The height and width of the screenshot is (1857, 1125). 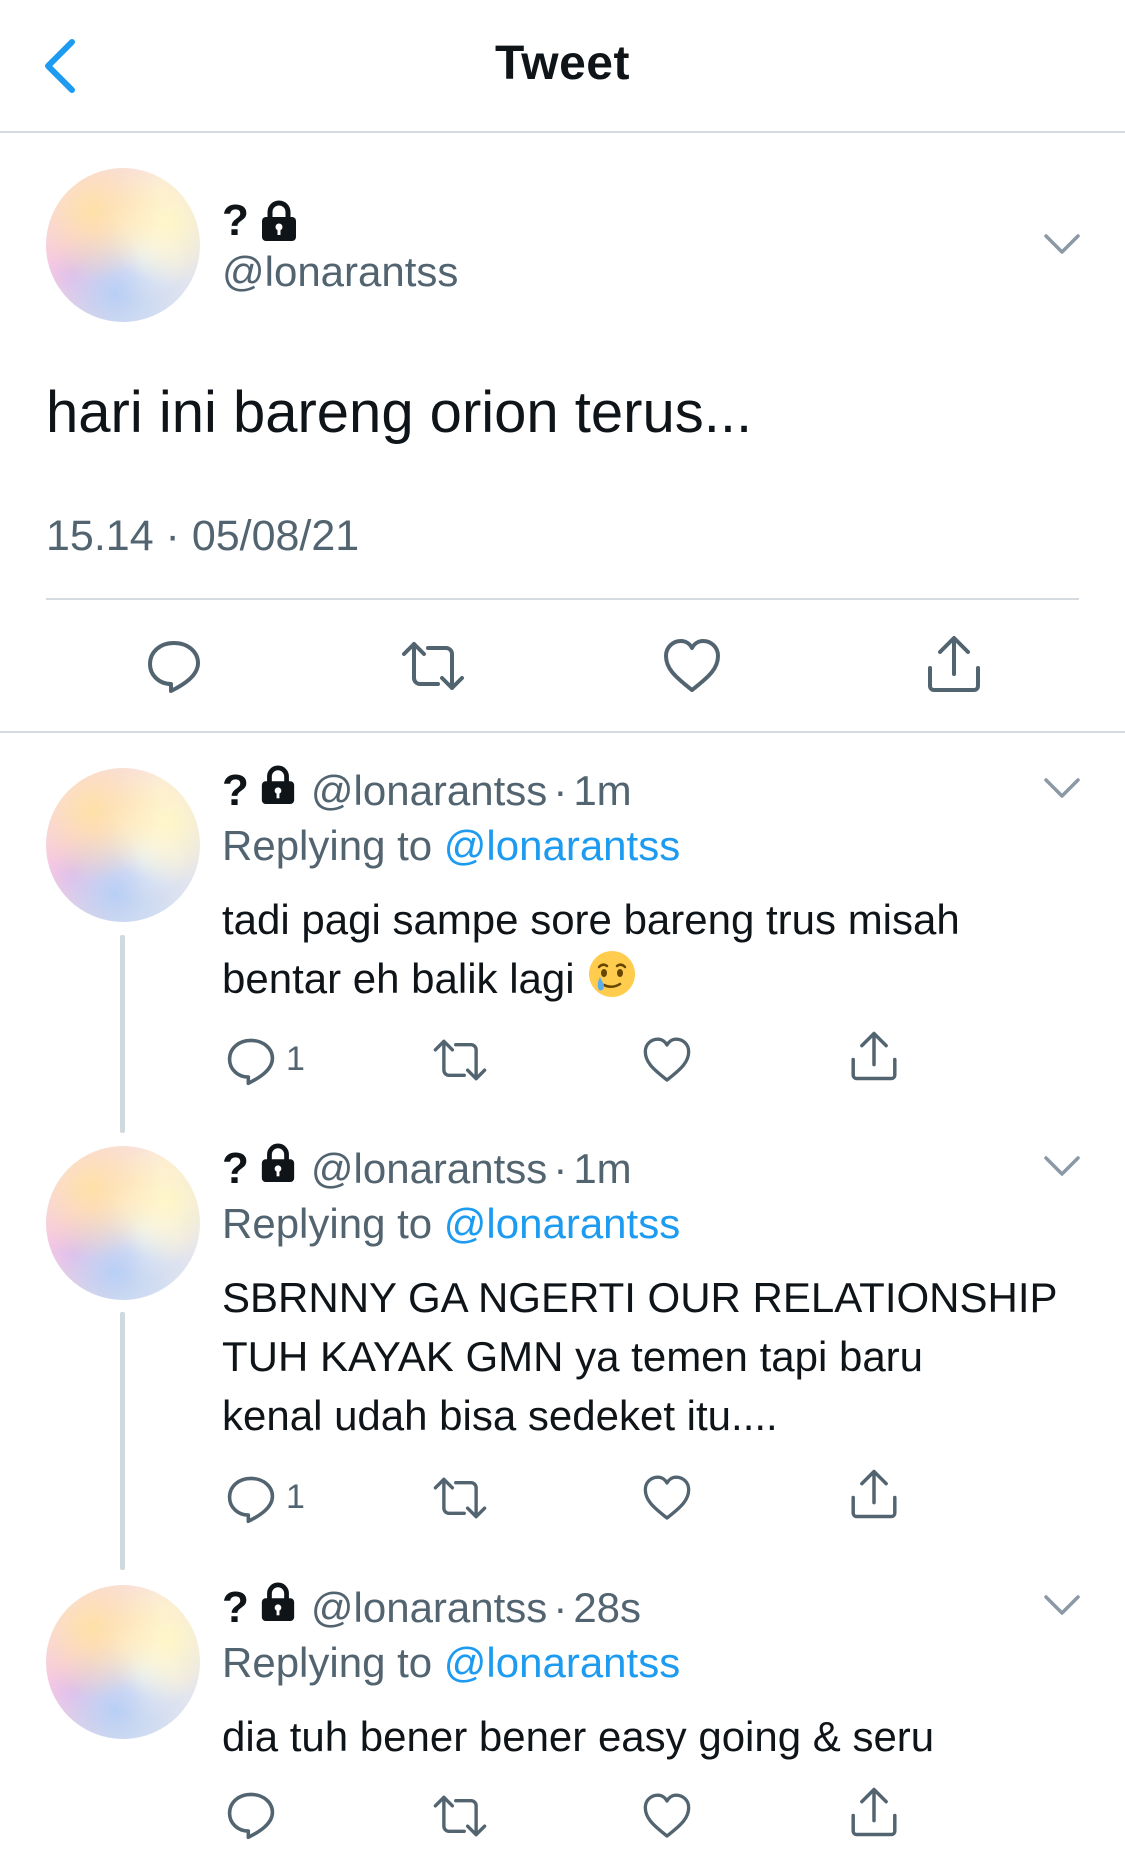 I want to click on face-holding-back-tears-icon, so click(x=612, y=981).